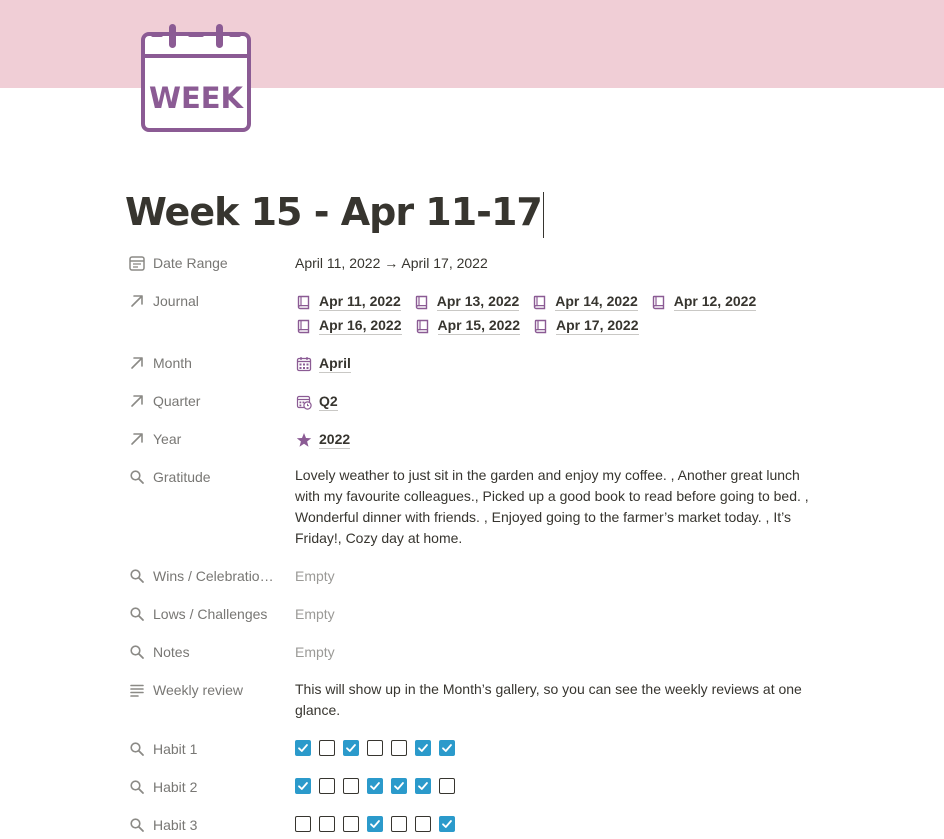 The height and width of the screenshot is (839, 944). I want to click on calendar-icon-text: WEEK, so click(197, 98).